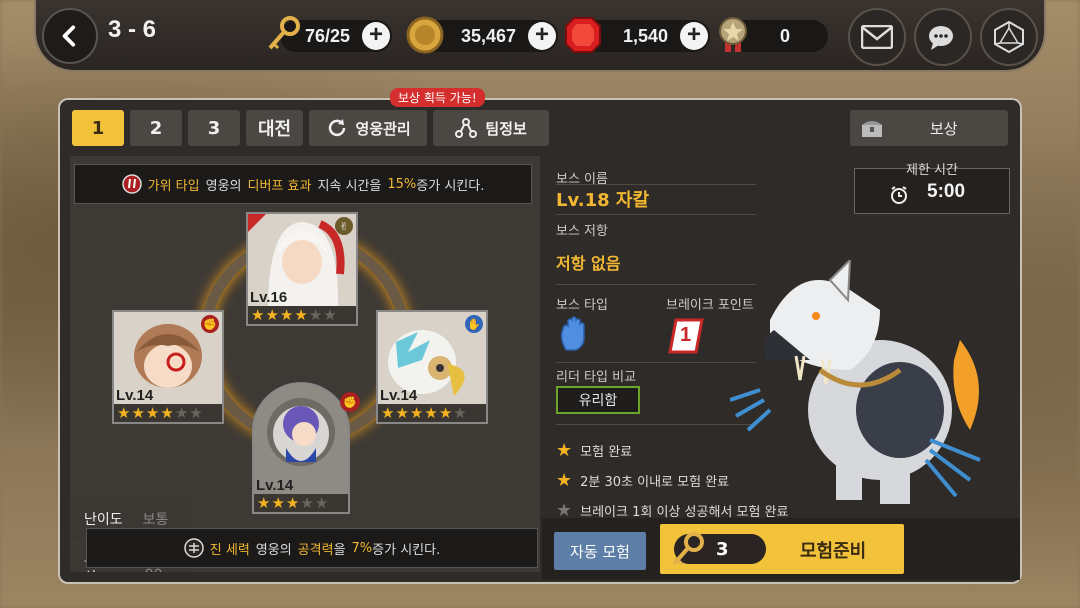 This screenshot has width=1080, height=608. I want to click on buff-type: 가위 타입, so click(173, 186).